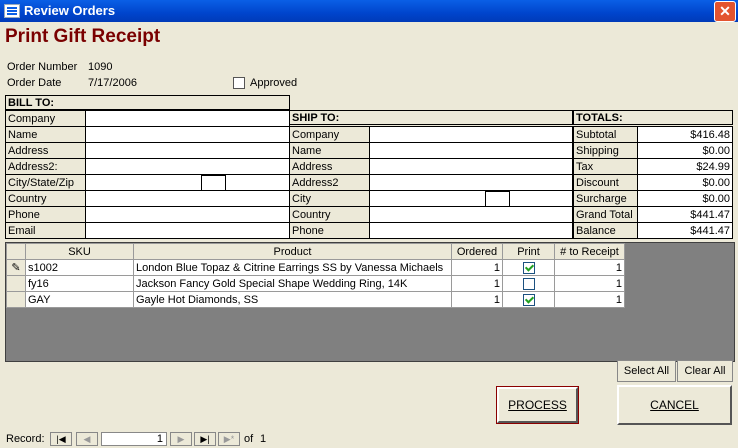 This screenshot has width=738, height=448. Describe the element at coordinates (685, 150) in the screenshot. I see `shipping-value: $0.00` at that location.